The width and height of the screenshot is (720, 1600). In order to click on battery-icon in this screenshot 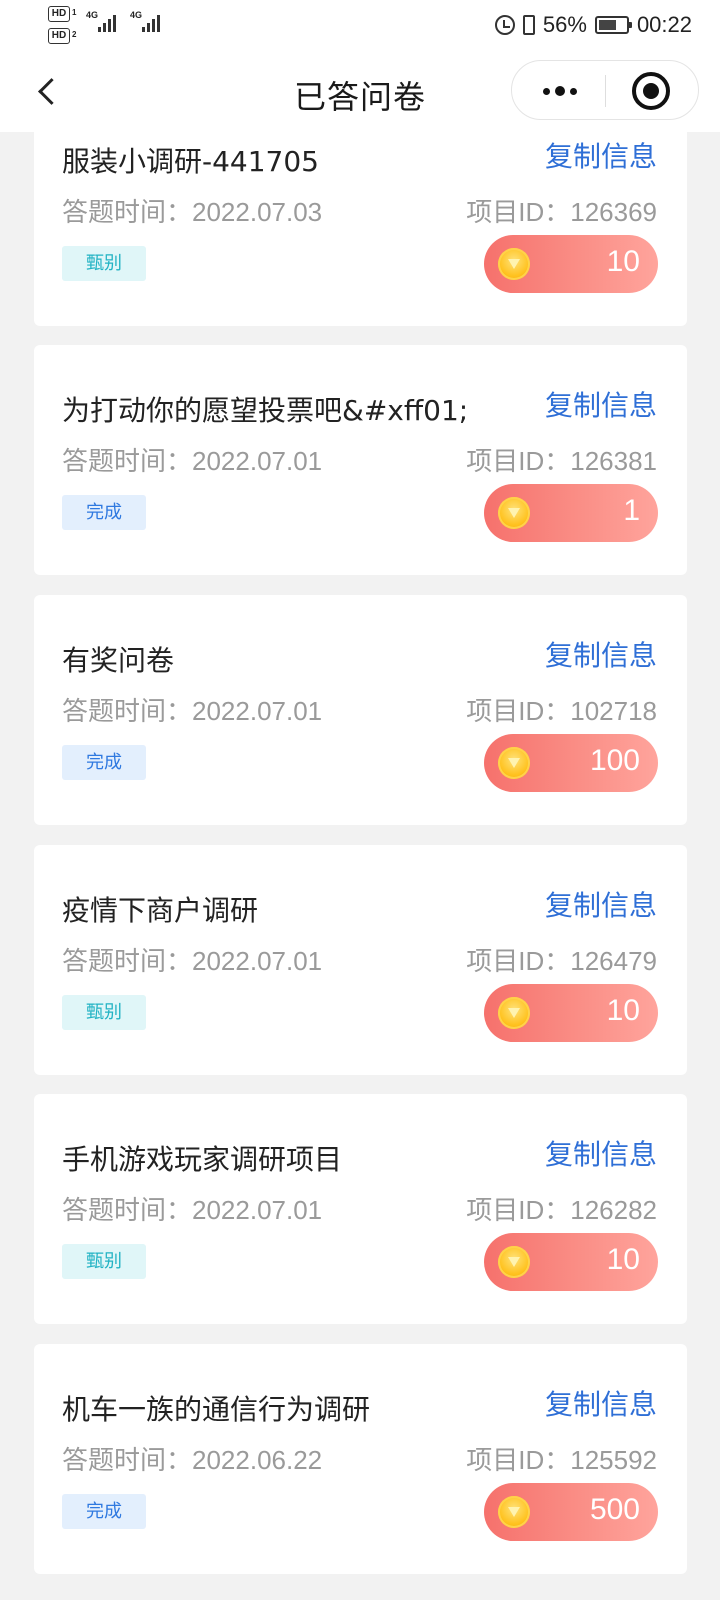, I will do `click(613, 25)`.